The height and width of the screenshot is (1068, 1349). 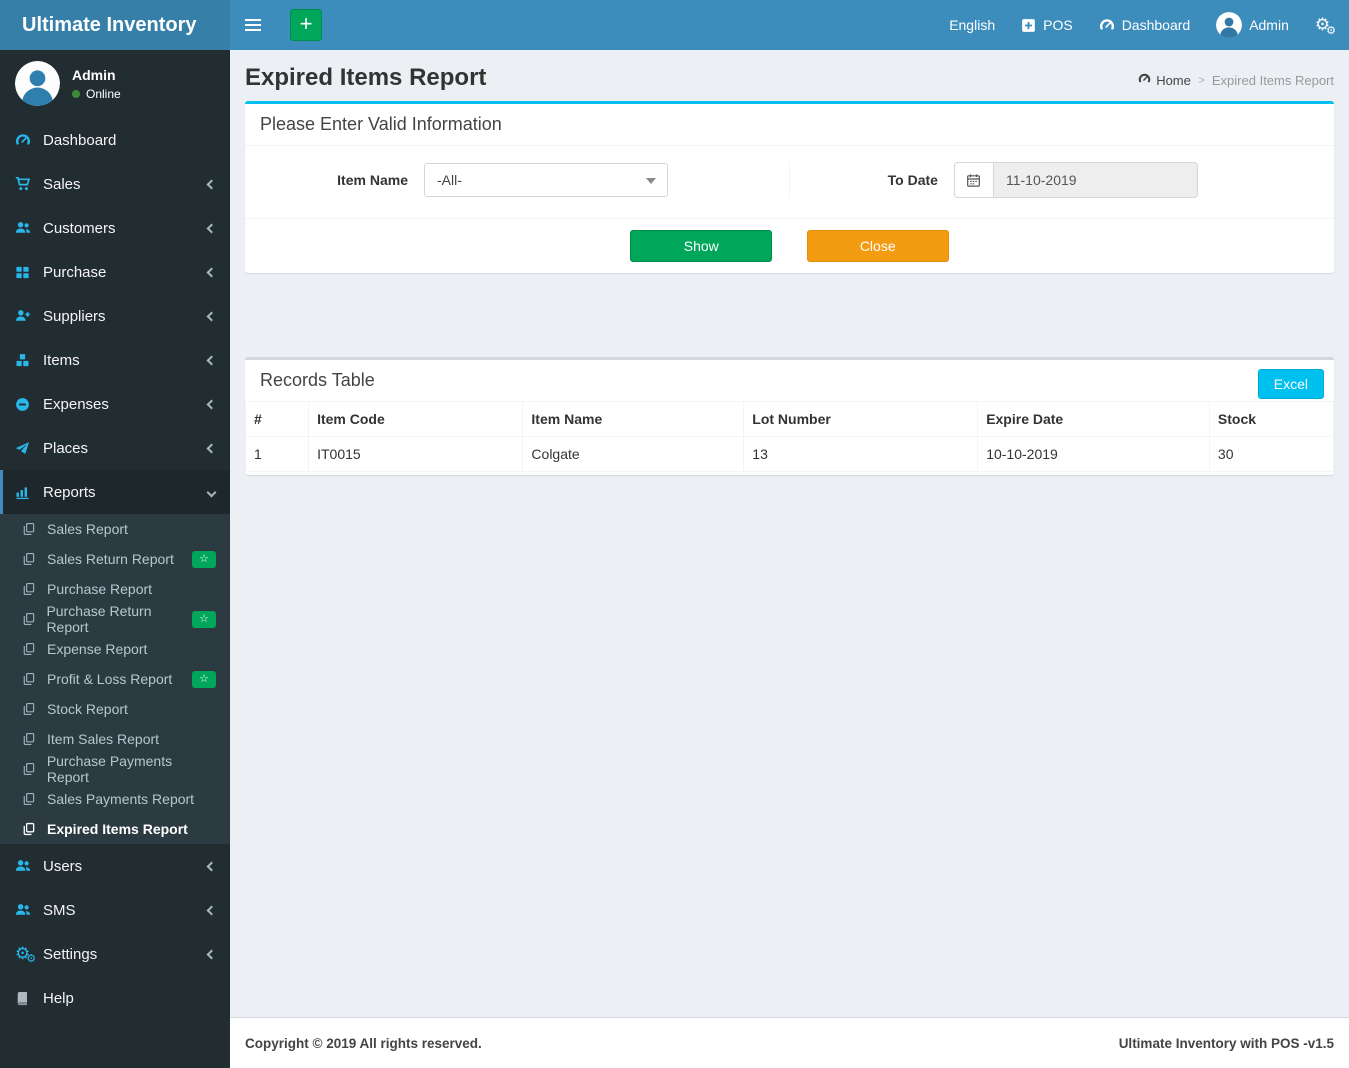 I want to click on cell-item-code: IT0015, so click(x=416, y=454).